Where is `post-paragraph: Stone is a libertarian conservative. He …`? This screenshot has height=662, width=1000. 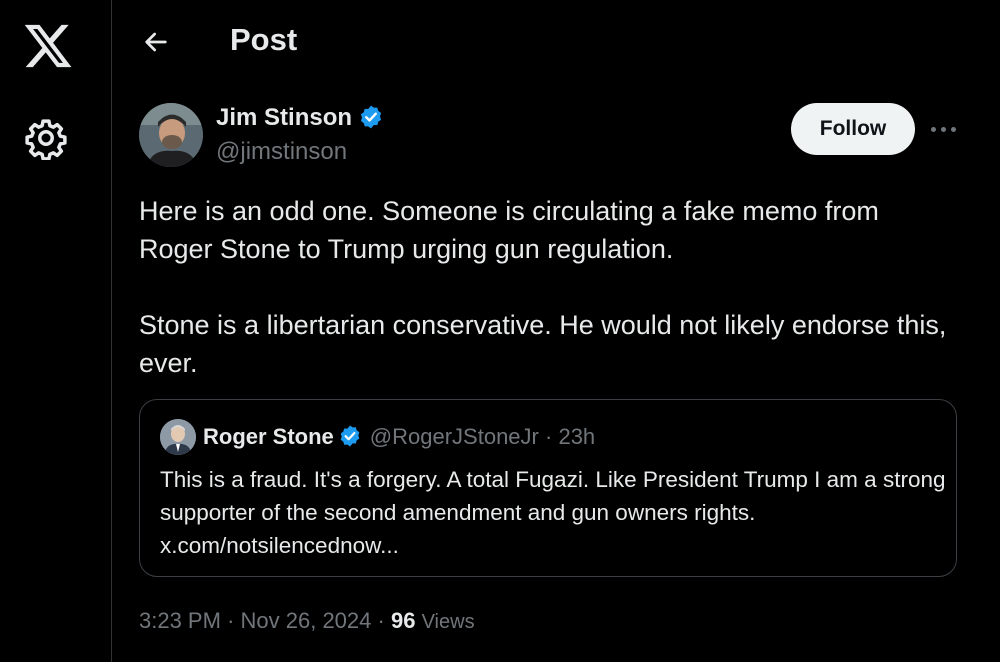 post-paragraph: Stone is a libertarian conservative. He … is located at coordinates (543, 344).